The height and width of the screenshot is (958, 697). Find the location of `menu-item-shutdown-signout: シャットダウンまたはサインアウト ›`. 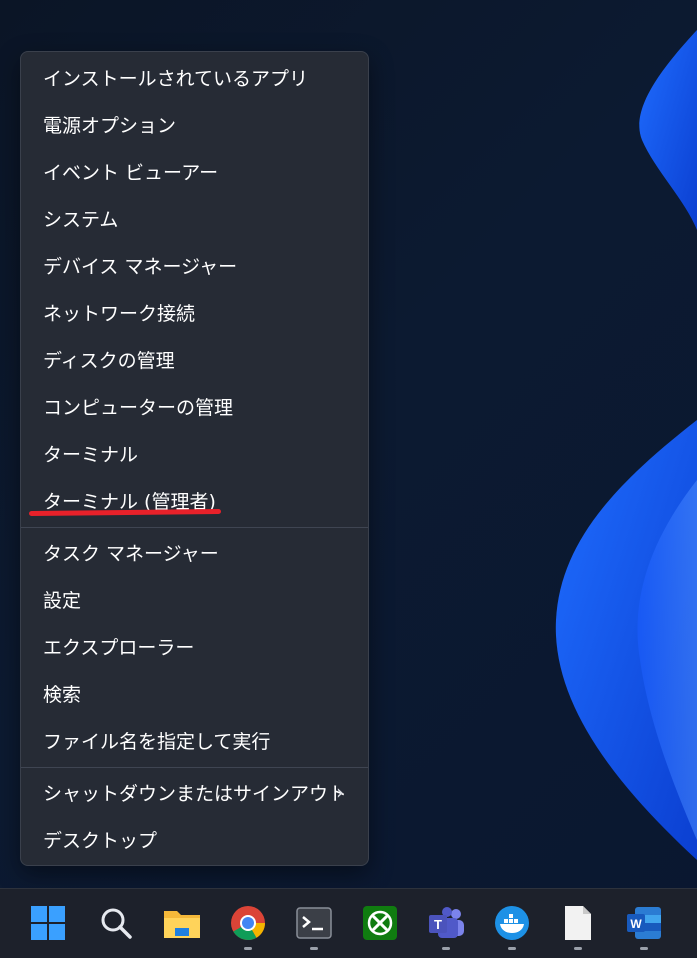

menu-item-shutdown-signout: シャットダウンまたはサインアウト › is located at coordinates (194, 792).